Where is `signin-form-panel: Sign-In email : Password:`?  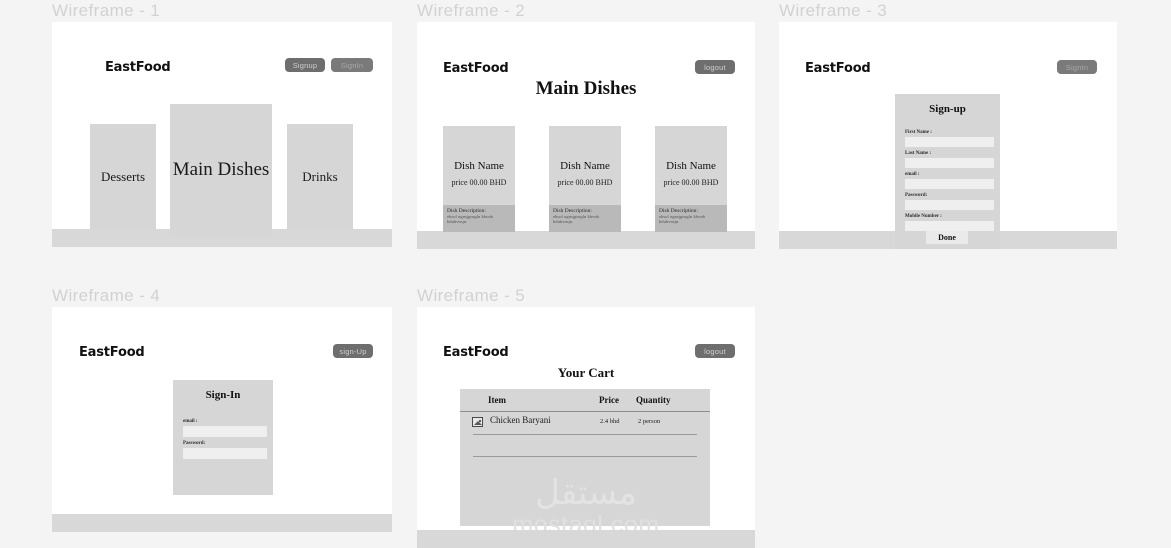 signin-form-panel: Sign-In email : Password: is located at coordinates (223, 437).